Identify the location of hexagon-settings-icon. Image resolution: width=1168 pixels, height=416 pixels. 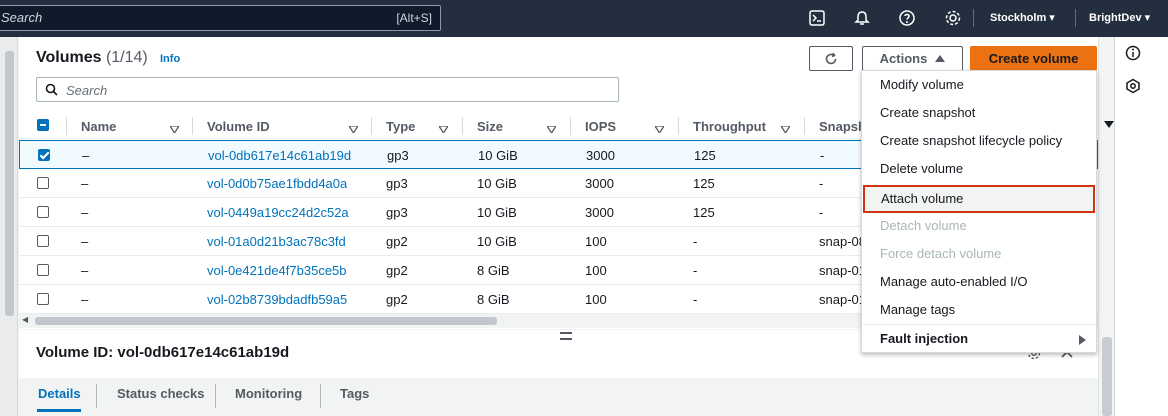
(1133, 86).